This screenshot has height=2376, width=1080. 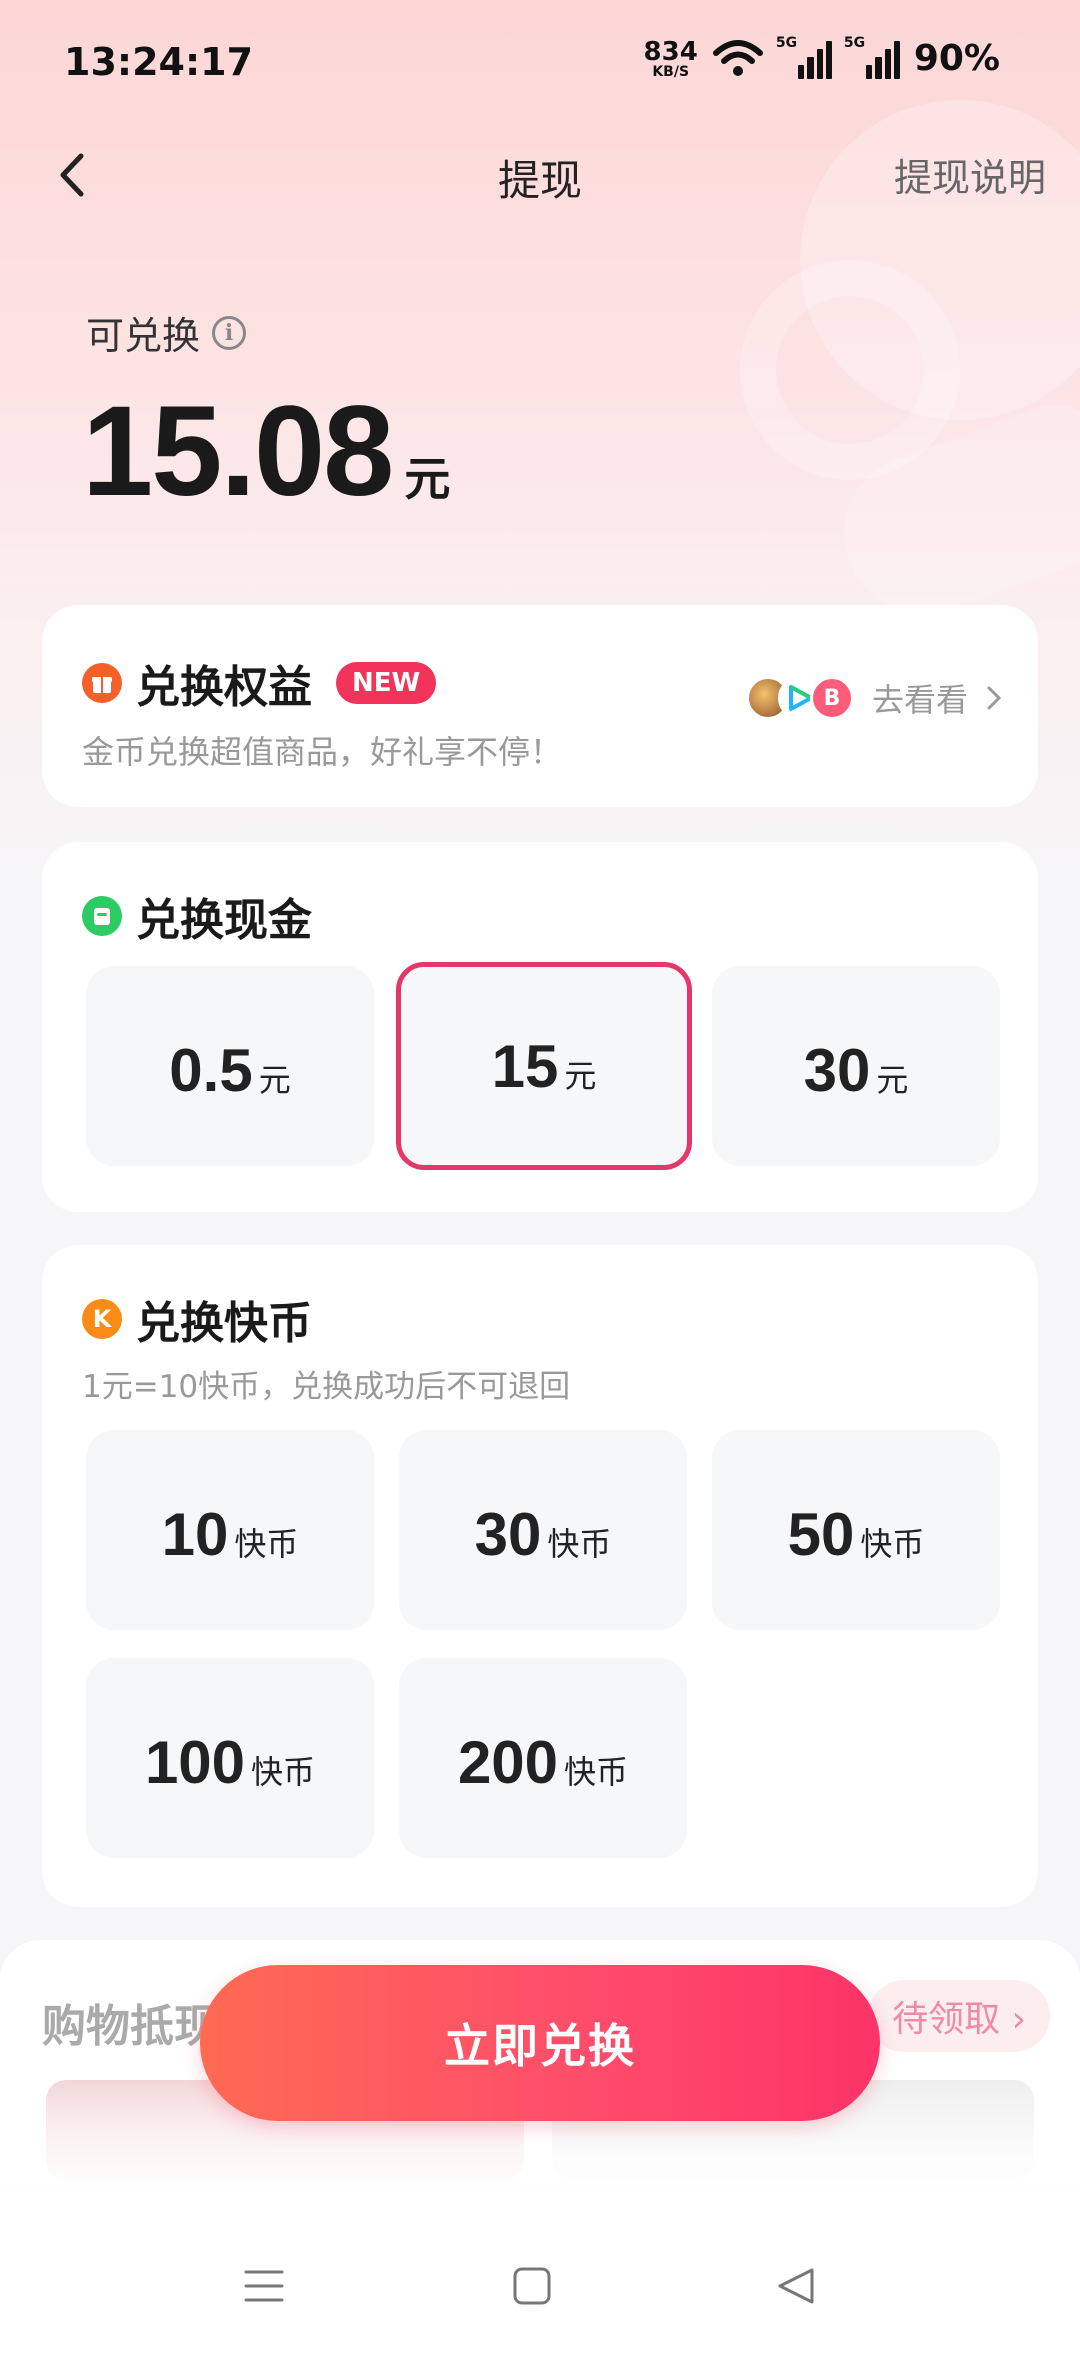 I want to click on exchange-now-button: 立即兑换, so click(x=540, y=2043).